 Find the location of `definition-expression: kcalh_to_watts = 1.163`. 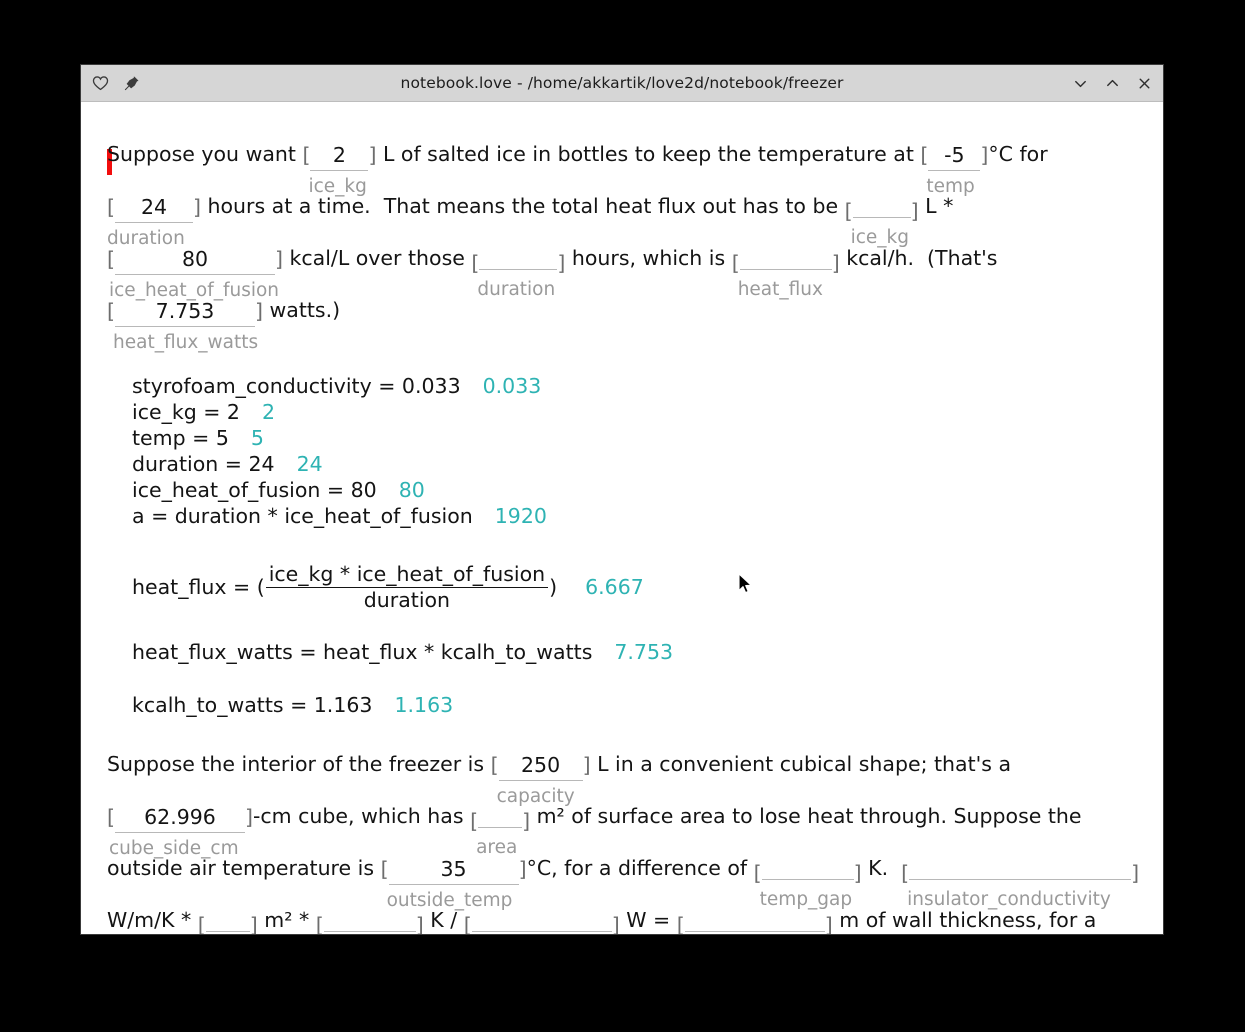

definition-expression: kcalh_to_watts = 1.163 is located at coordinates (252, 705).